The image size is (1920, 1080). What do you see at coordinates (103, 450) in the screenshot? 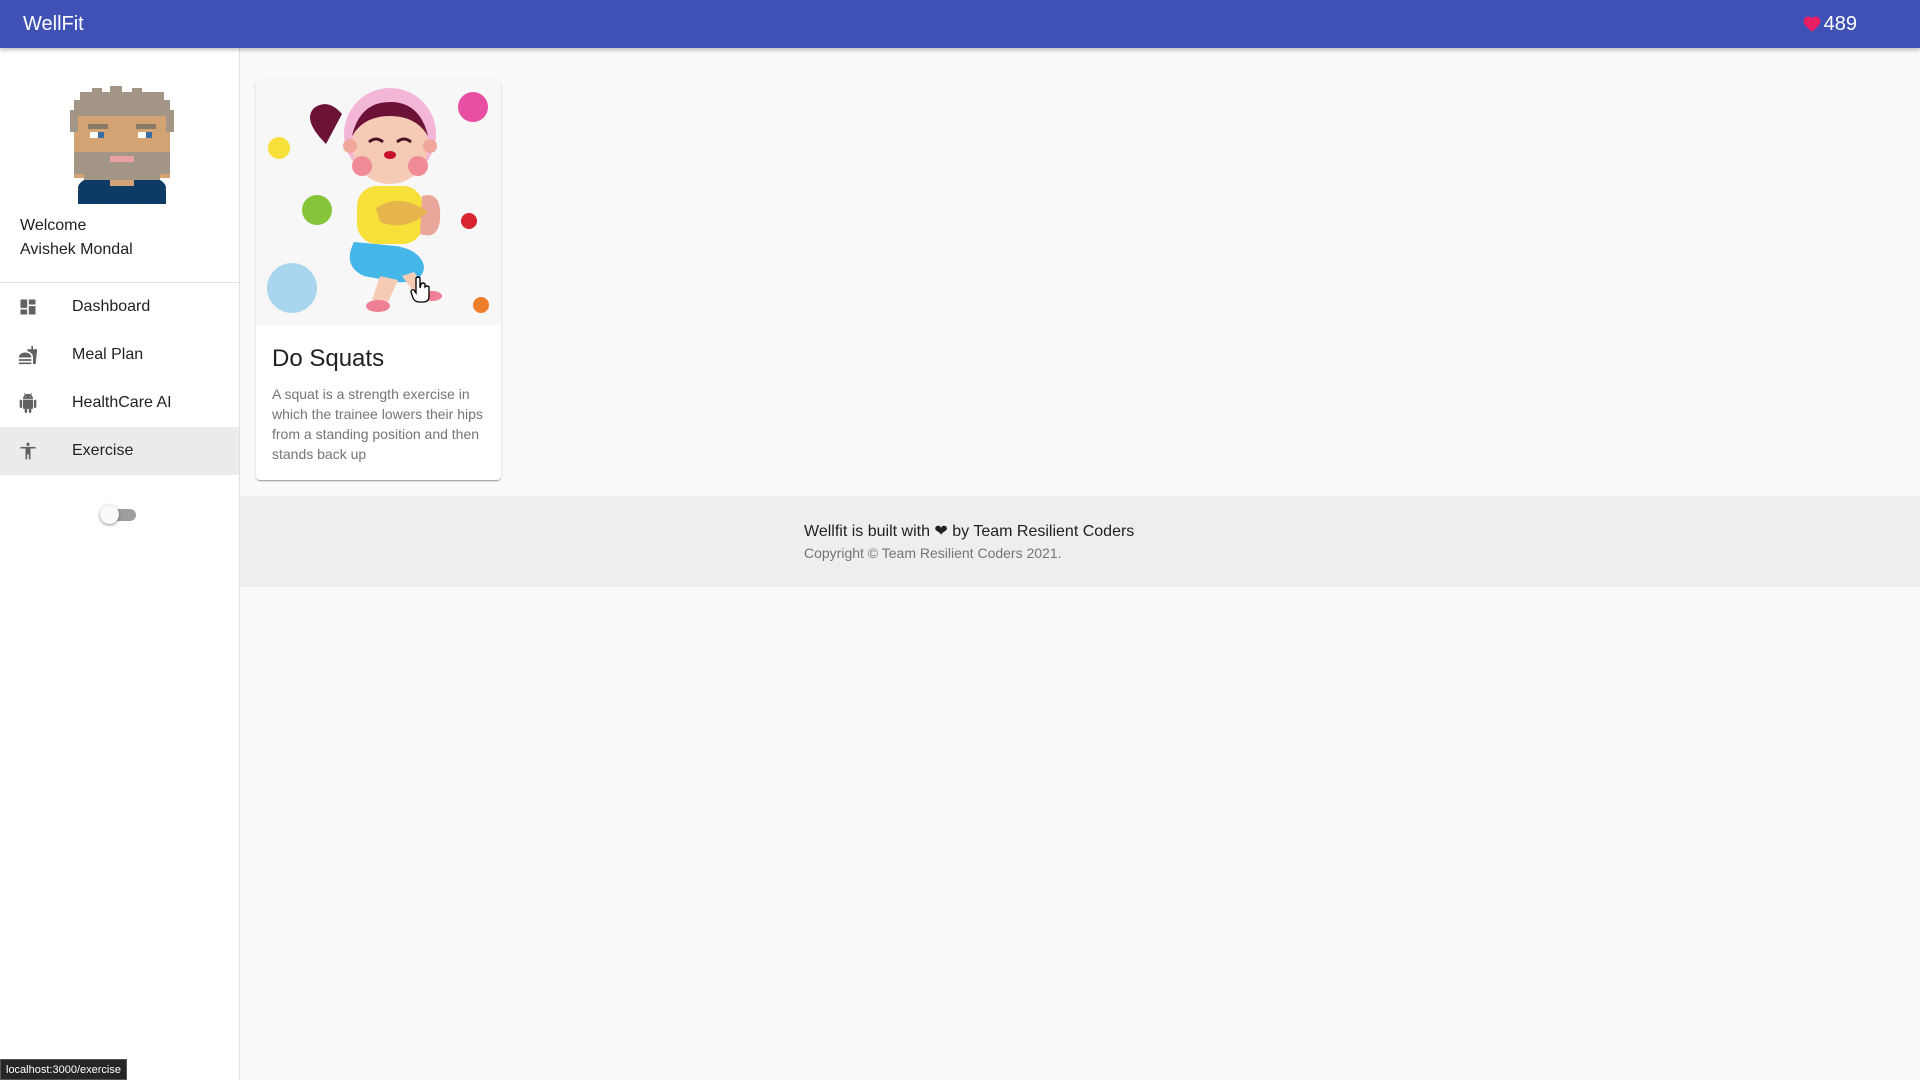
I see `sidebar-item-label: Exercise` at bounding box center [103, 450].